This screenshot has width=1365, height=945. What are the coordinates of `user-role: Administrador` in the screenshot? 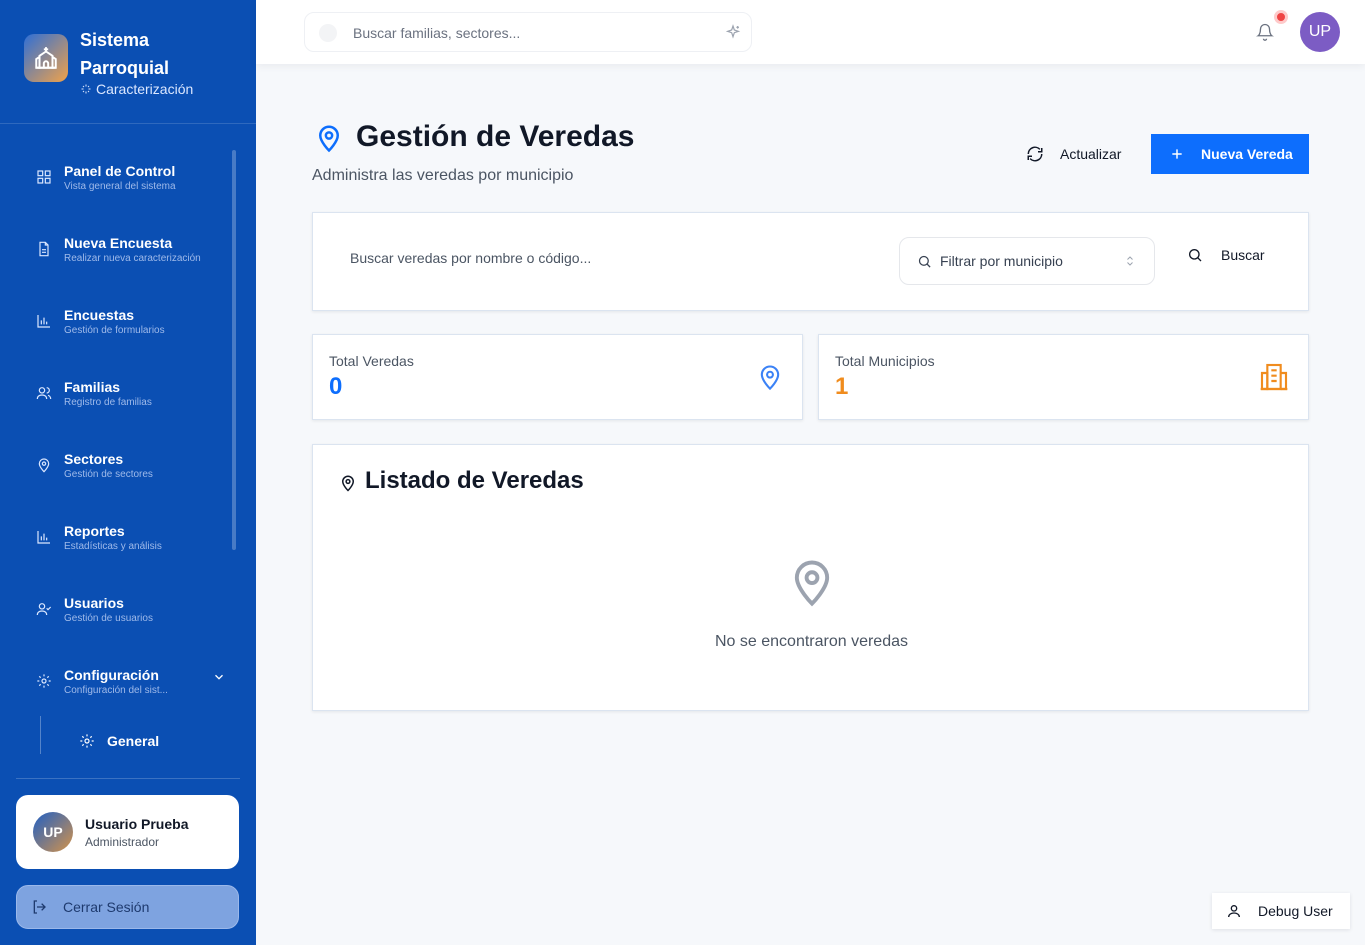 It's located at (122, 842).